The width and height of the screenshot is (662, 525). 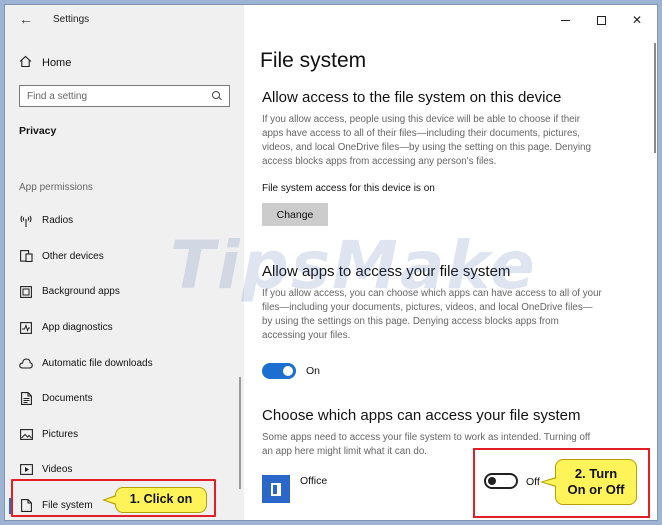 I want to click on minimize-button, so click(x=565, y=20).